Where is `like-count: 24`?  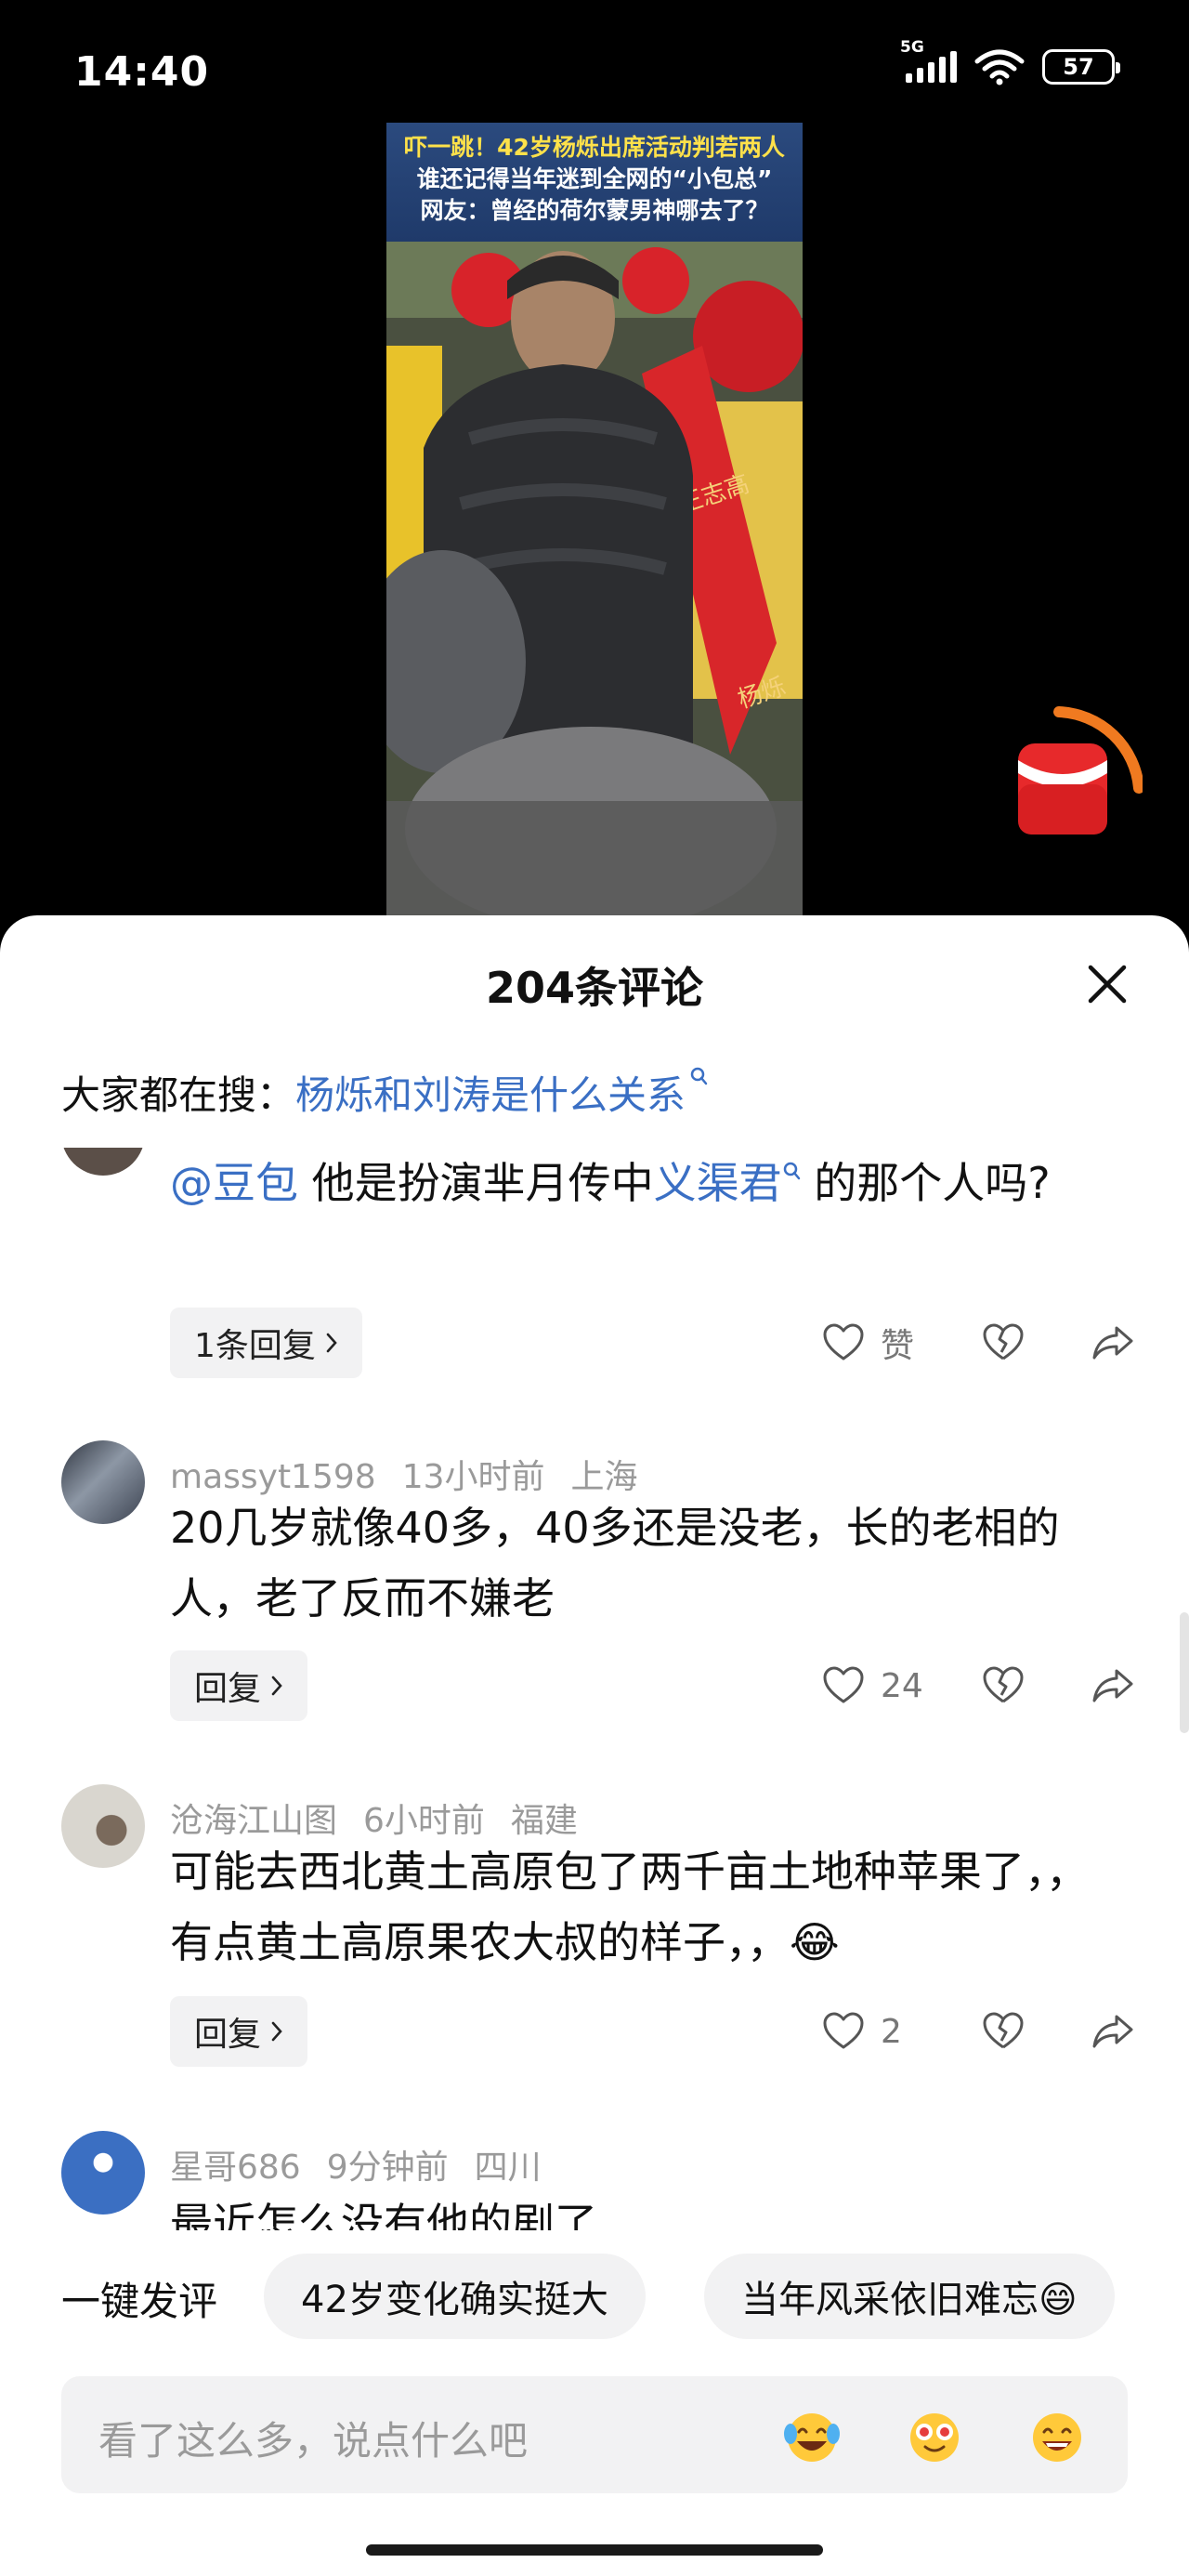
like-count: 24 is located at coordinates (902, 1685).